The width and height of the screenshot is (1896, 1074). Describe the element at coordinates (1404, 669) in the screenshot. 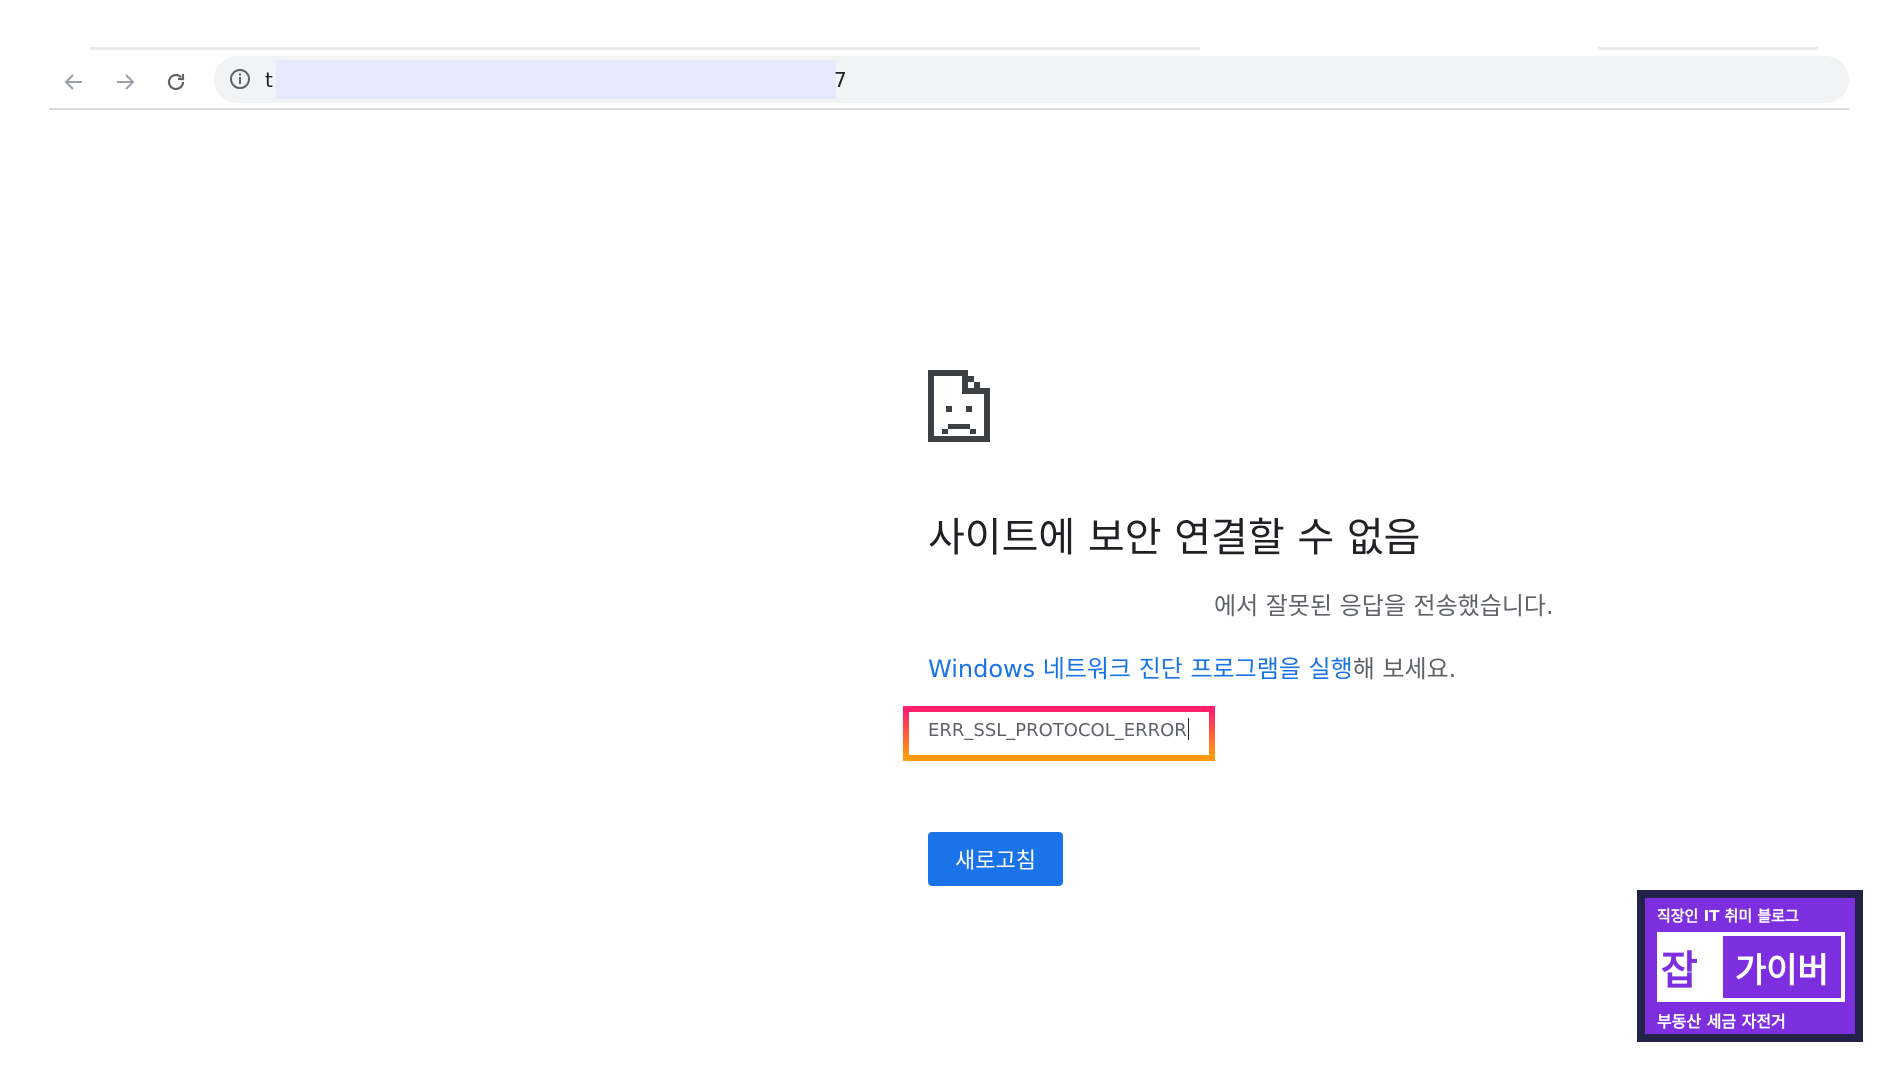

I see `suggestion-rest: 해 보세요.` at that location.